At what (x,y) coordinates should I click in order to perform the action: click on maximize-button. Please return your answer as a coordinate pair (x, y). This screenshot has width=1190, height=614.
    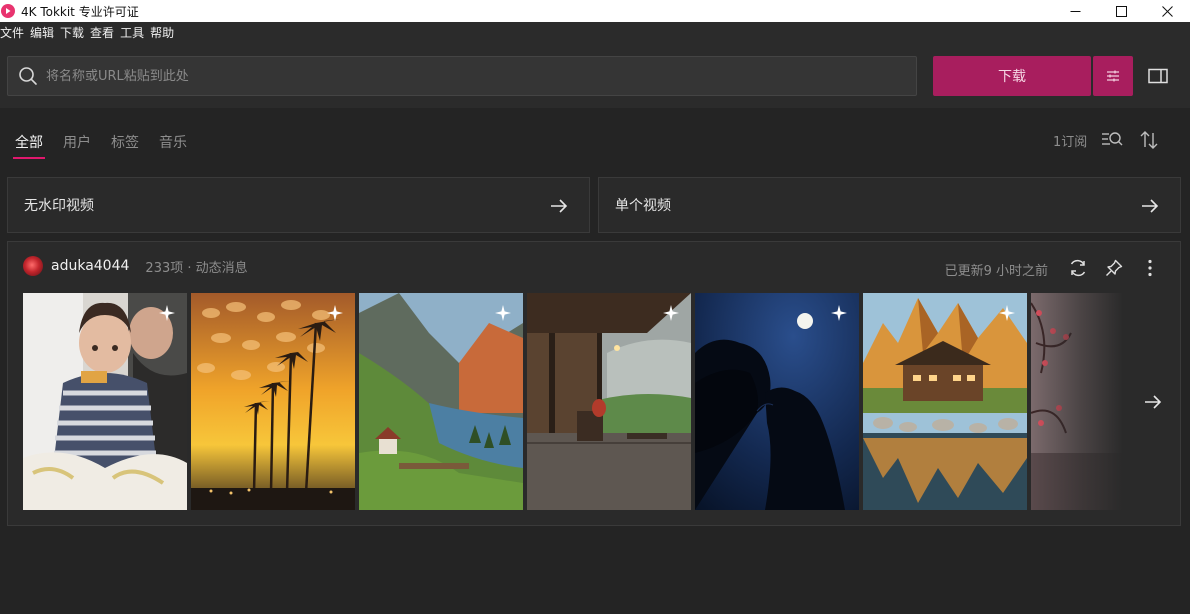
    Looking at the image, I should click on (1121, 11).